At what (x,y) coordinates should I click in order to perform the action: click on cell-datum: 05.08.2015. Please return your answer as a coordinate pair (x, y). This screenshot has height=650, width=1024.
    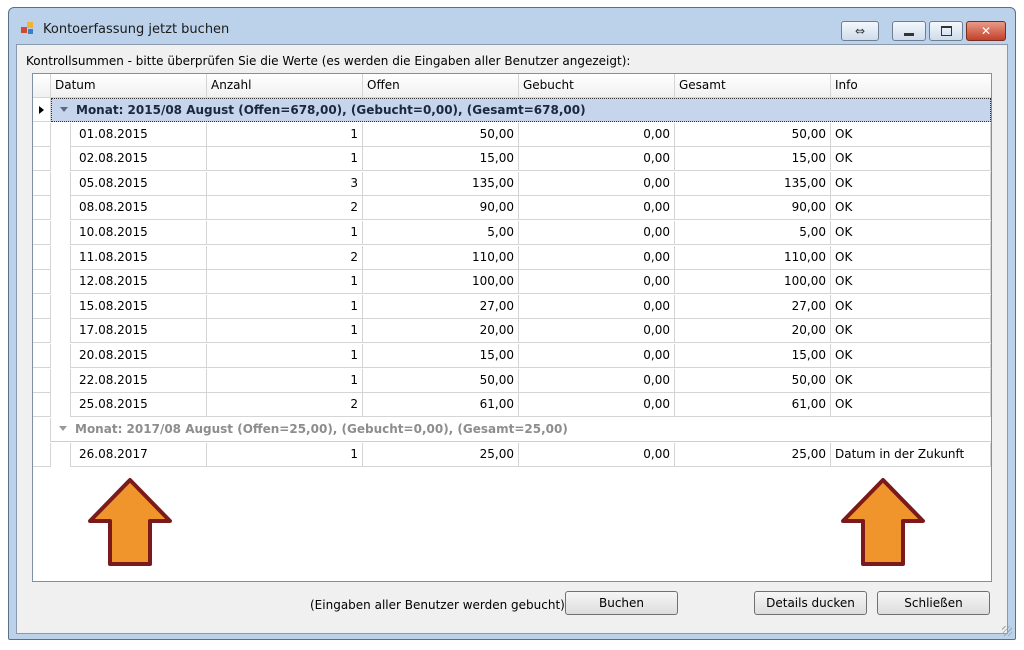
    Looking at the image, I should click on (139, 183).